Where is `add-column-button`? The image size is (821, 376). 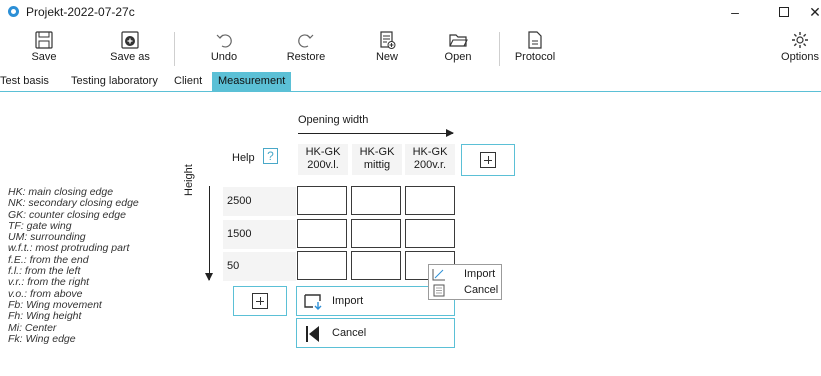 add-column-button is located at coordinates (488, 160).